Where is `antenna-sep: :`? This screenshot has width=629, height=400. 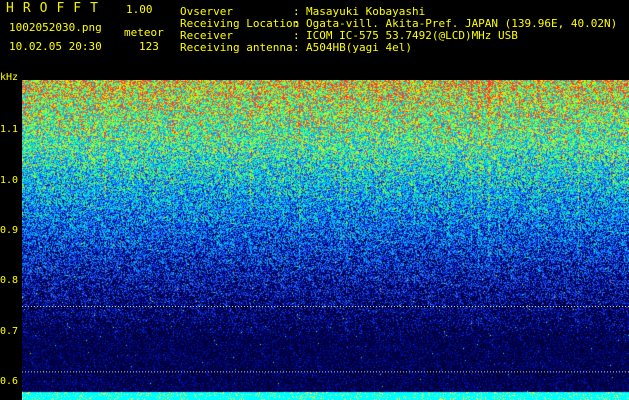 antenna-sep: : is located at coordinates (296, 47).